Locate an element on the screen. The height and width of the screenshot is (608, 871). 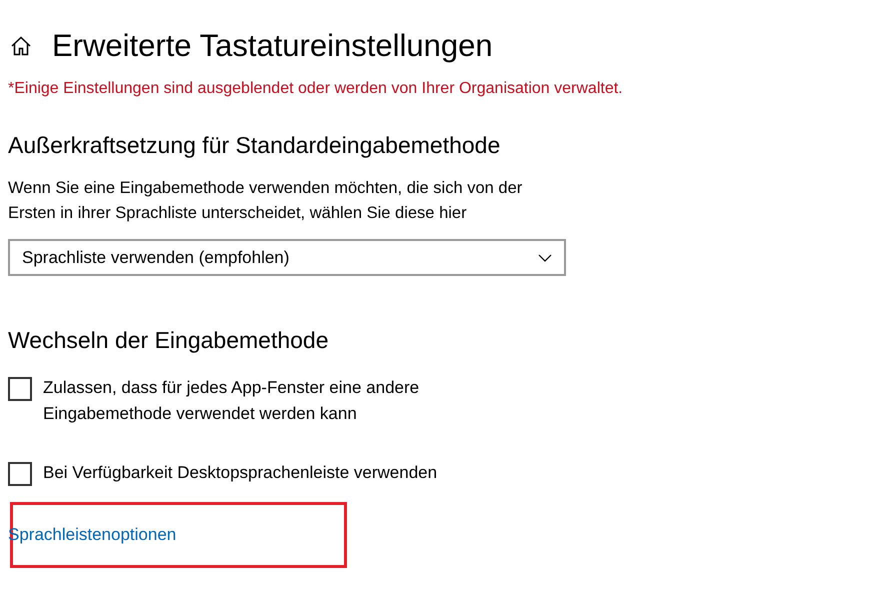
home-icon is located at coordinates (21, 46).